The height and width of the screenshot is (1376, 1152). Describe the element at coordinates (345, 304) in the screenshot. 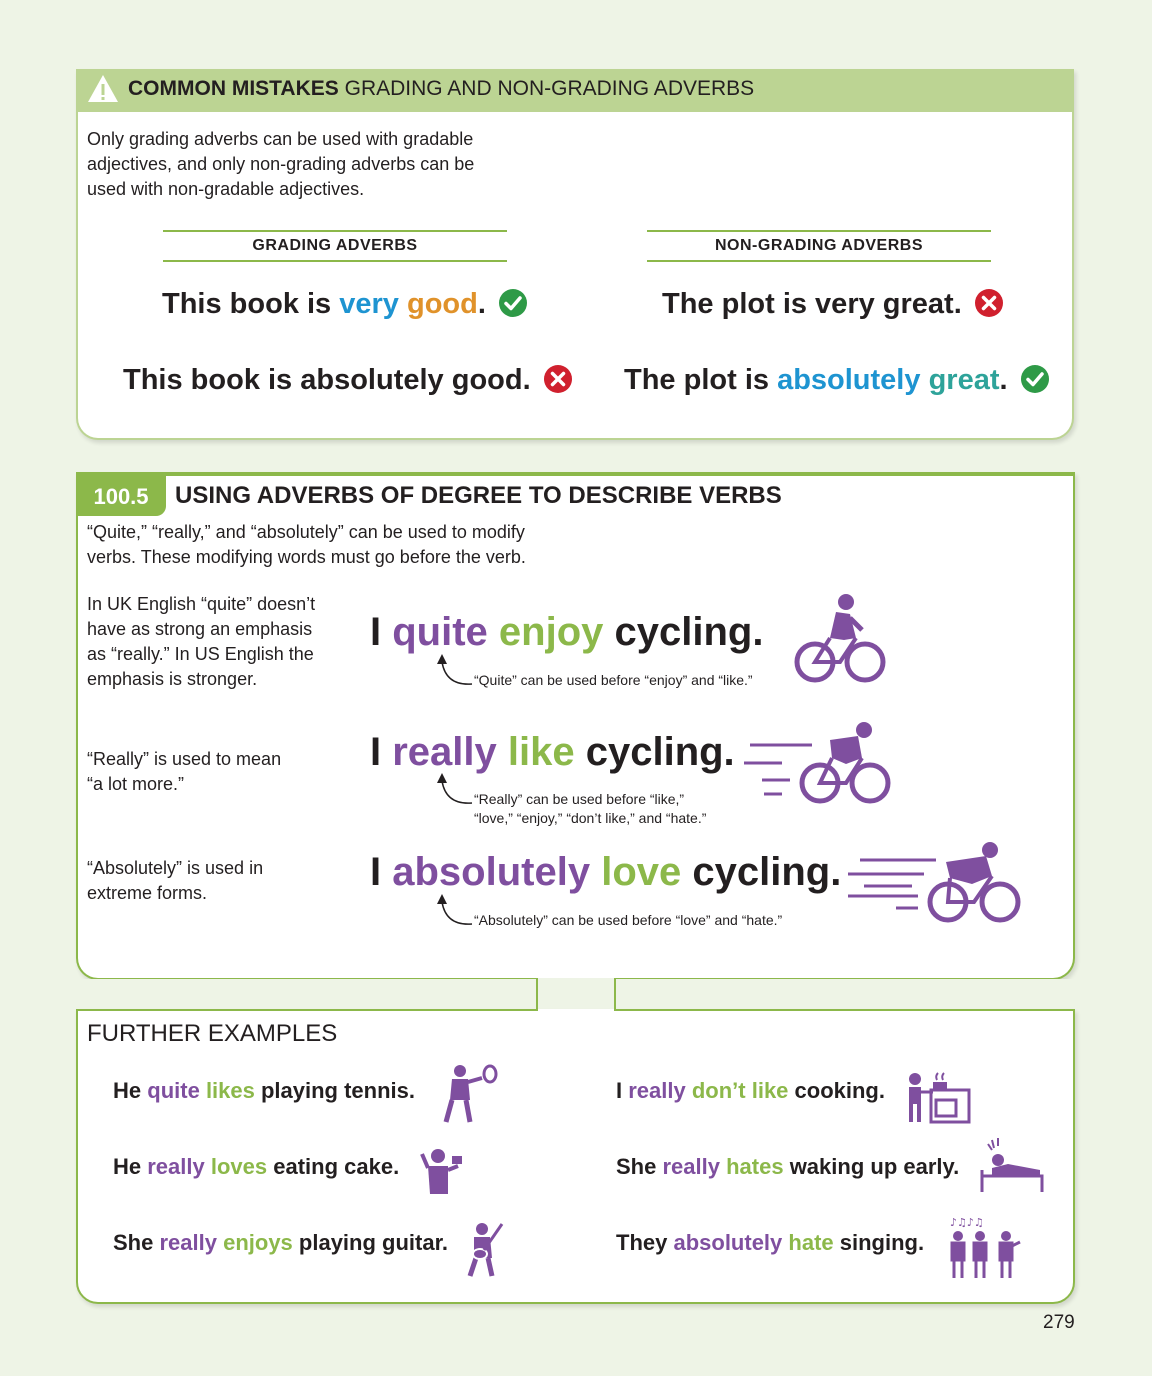

I see `example-correct-grading: This book is very good.` at that location.